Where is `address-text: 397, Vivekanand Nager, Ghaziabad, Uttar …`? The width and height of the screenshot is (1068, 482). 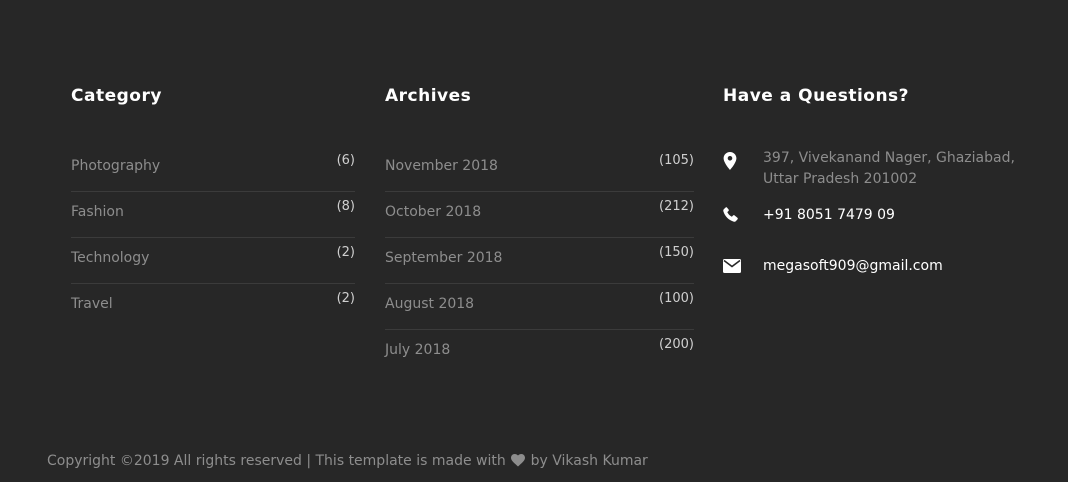 address-text: 397, Vivekanand Nager, Ghaziabad, Uttar … is located at coordinates (889, 169).